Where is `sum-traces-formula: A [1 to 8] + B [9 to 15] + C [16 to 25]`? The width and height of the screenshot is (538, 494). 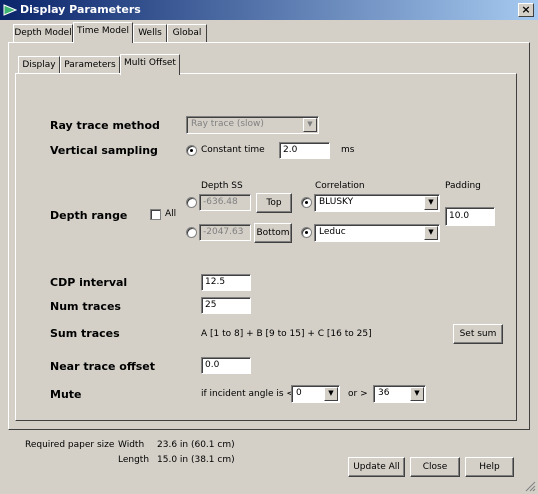
sum-traces-formula: A [1 to 8] + B [9 to 15] + C [16 to 25] is located at coordinates (286, 334).